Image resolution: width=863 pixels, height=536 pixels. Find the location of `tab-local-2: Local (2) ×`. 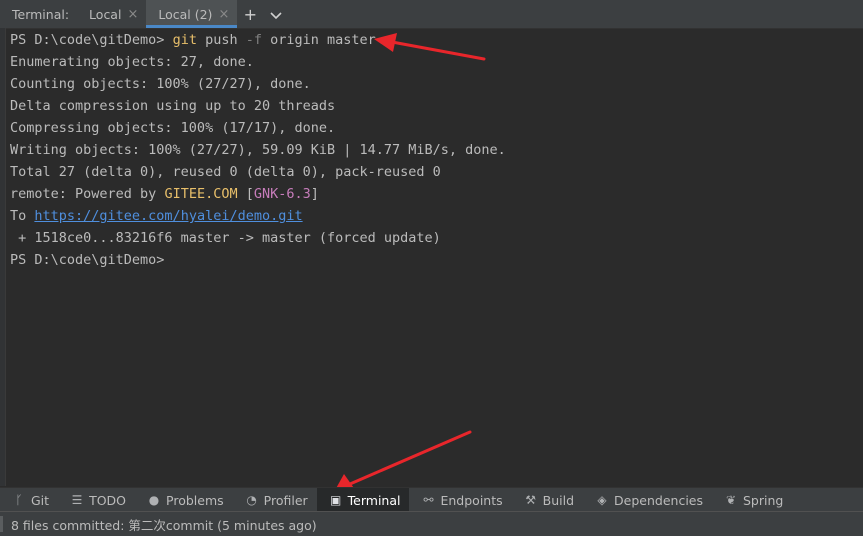

tab-local-2: Local (2) × is located at coordinates (192, 14).